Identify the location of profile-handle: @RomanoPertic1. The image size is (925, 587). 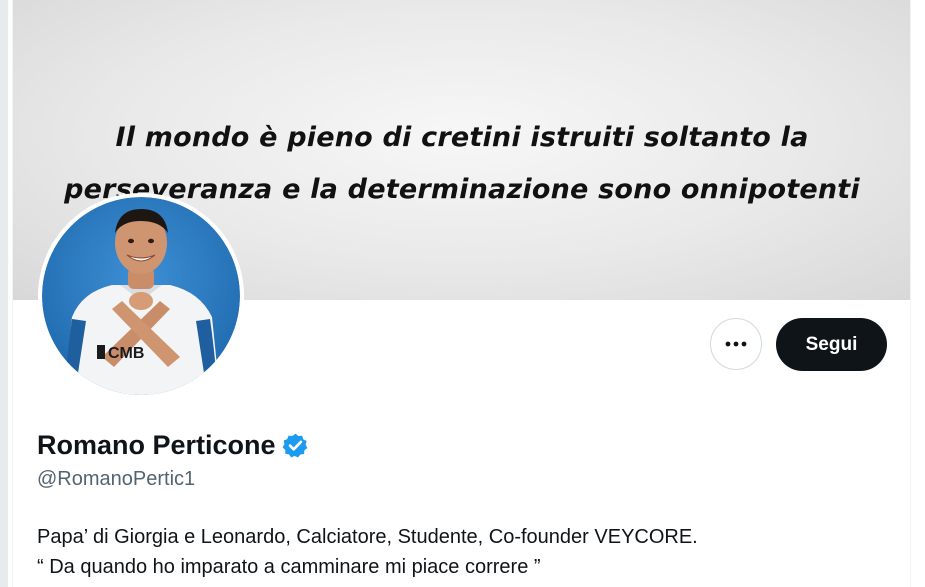
(116, 479).